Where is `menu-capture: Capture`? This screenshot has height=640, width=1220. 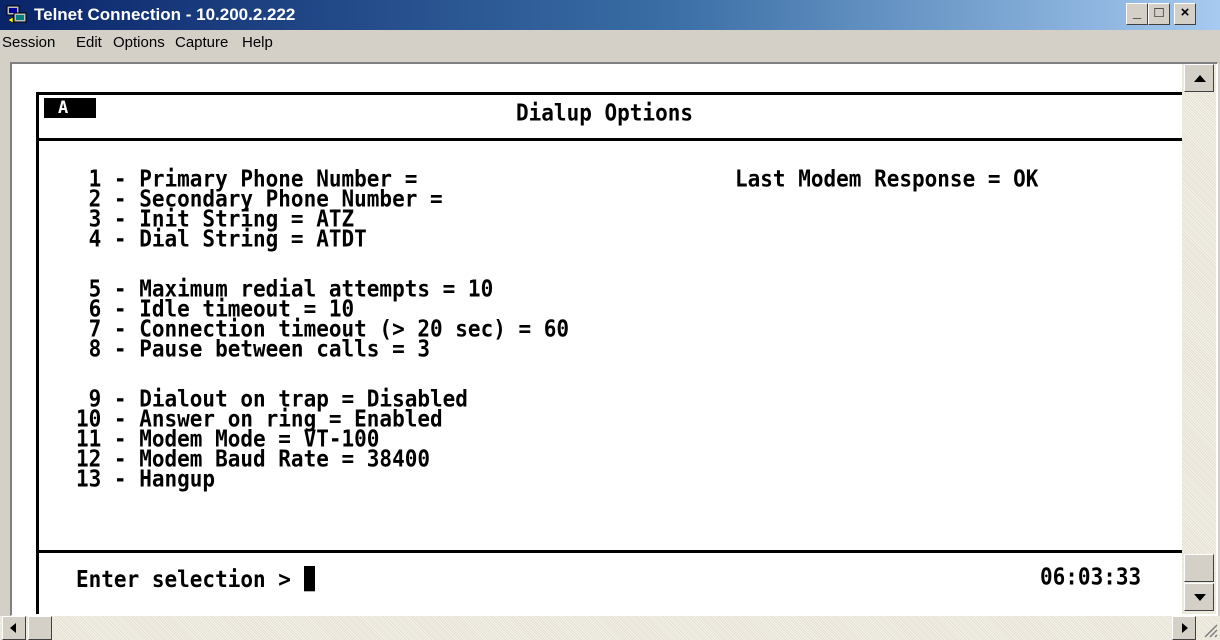 menu-capture: Capture is located at coordinates (201, 42).